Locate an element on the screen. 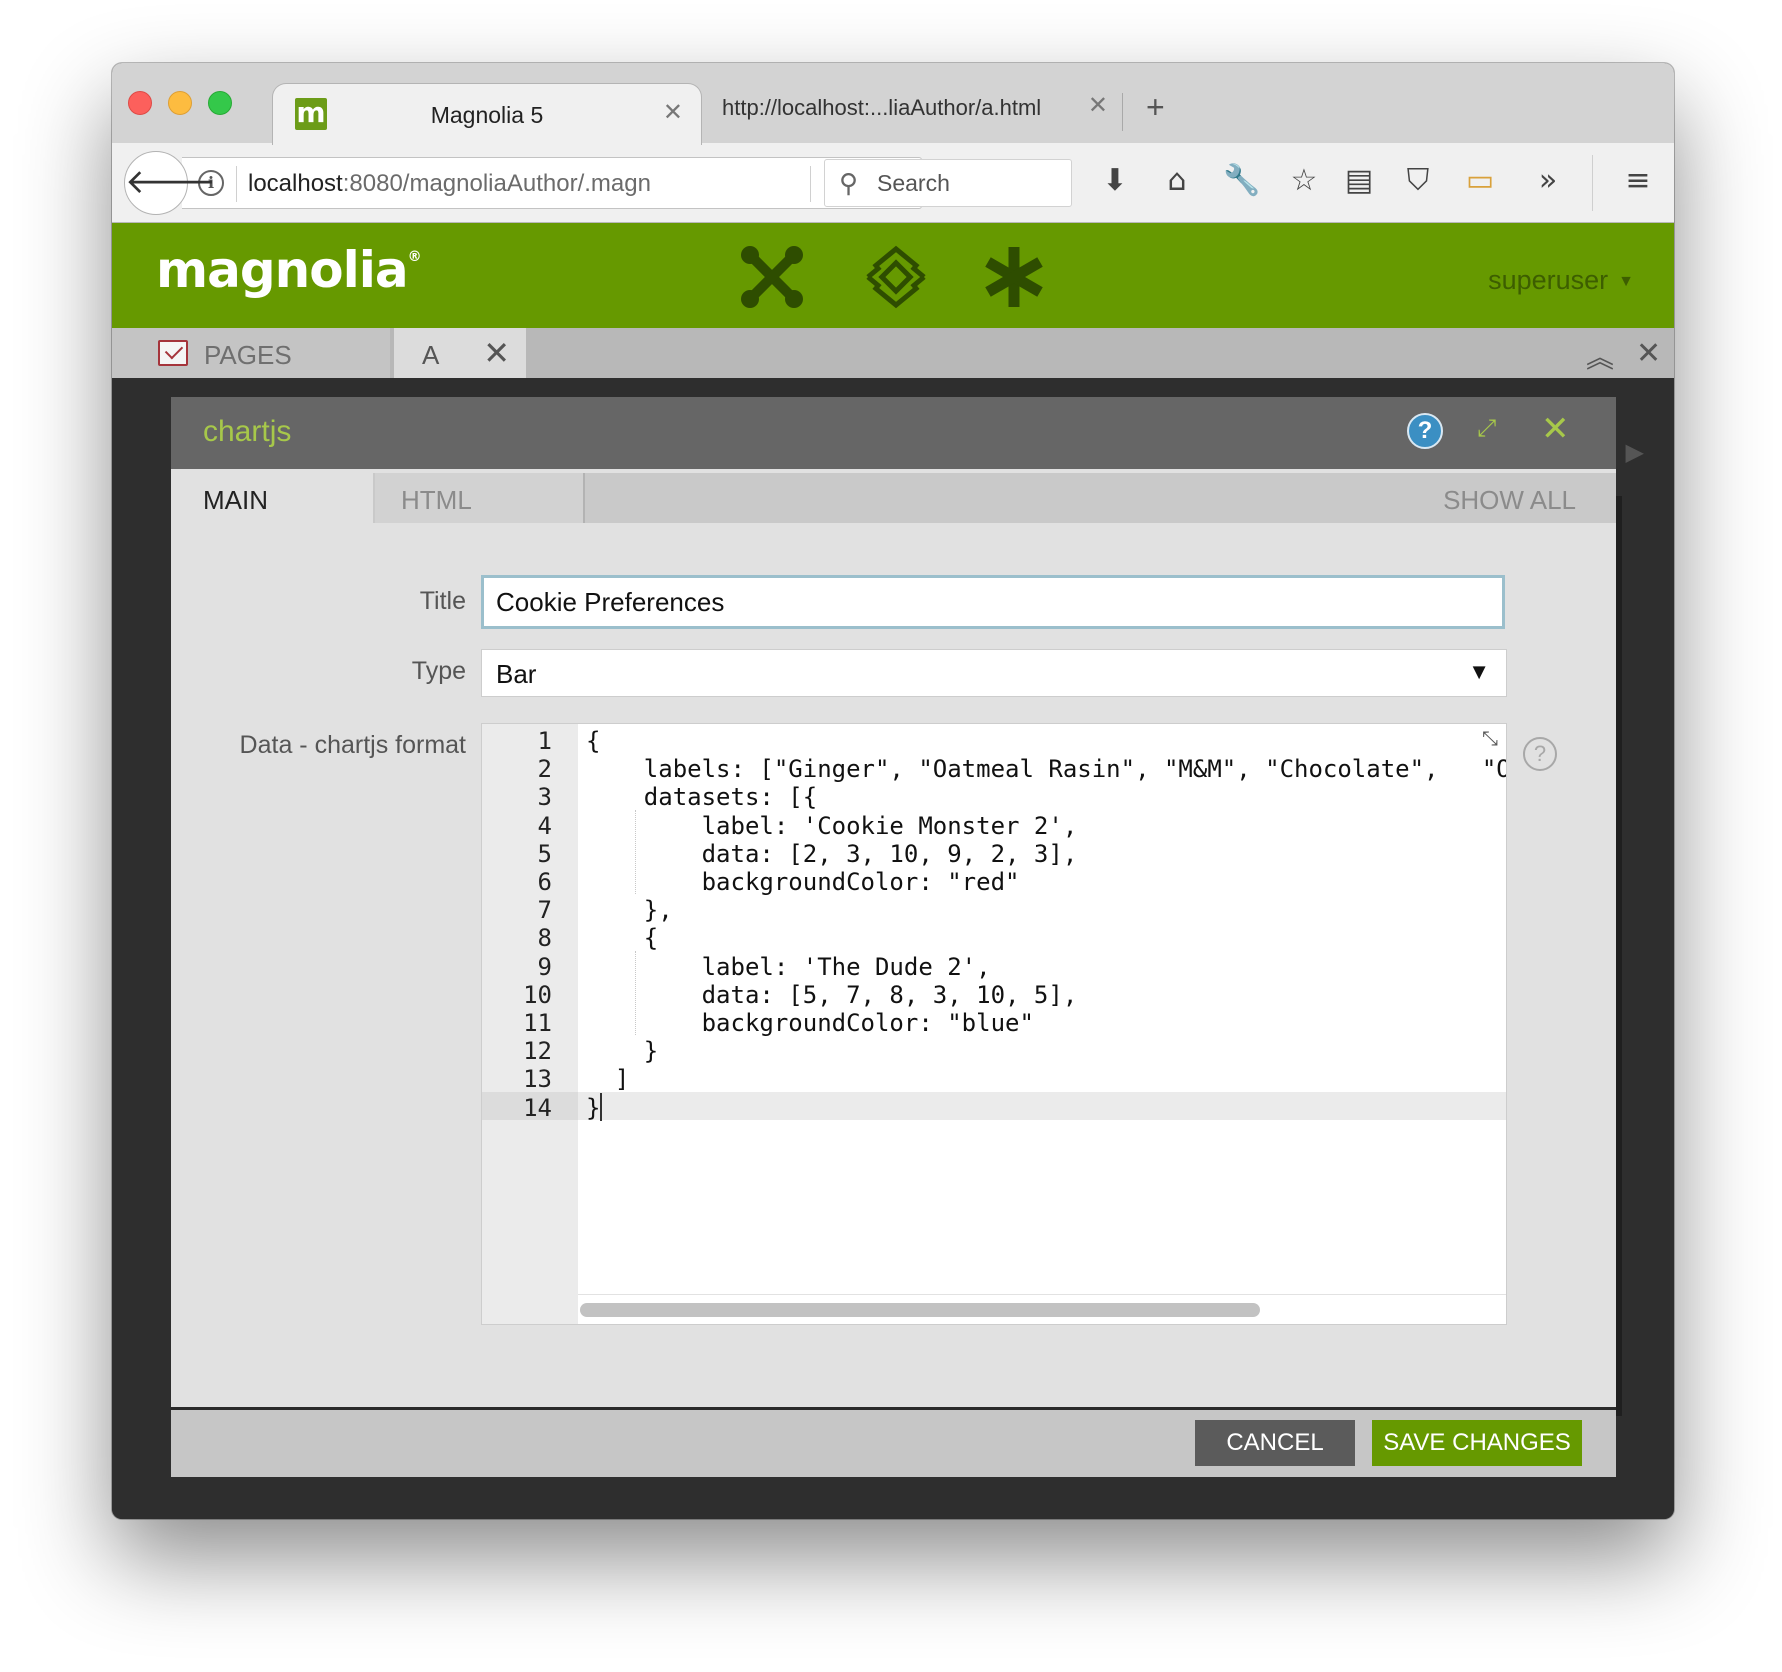  close-window-button is located at coordinates (140, 103).